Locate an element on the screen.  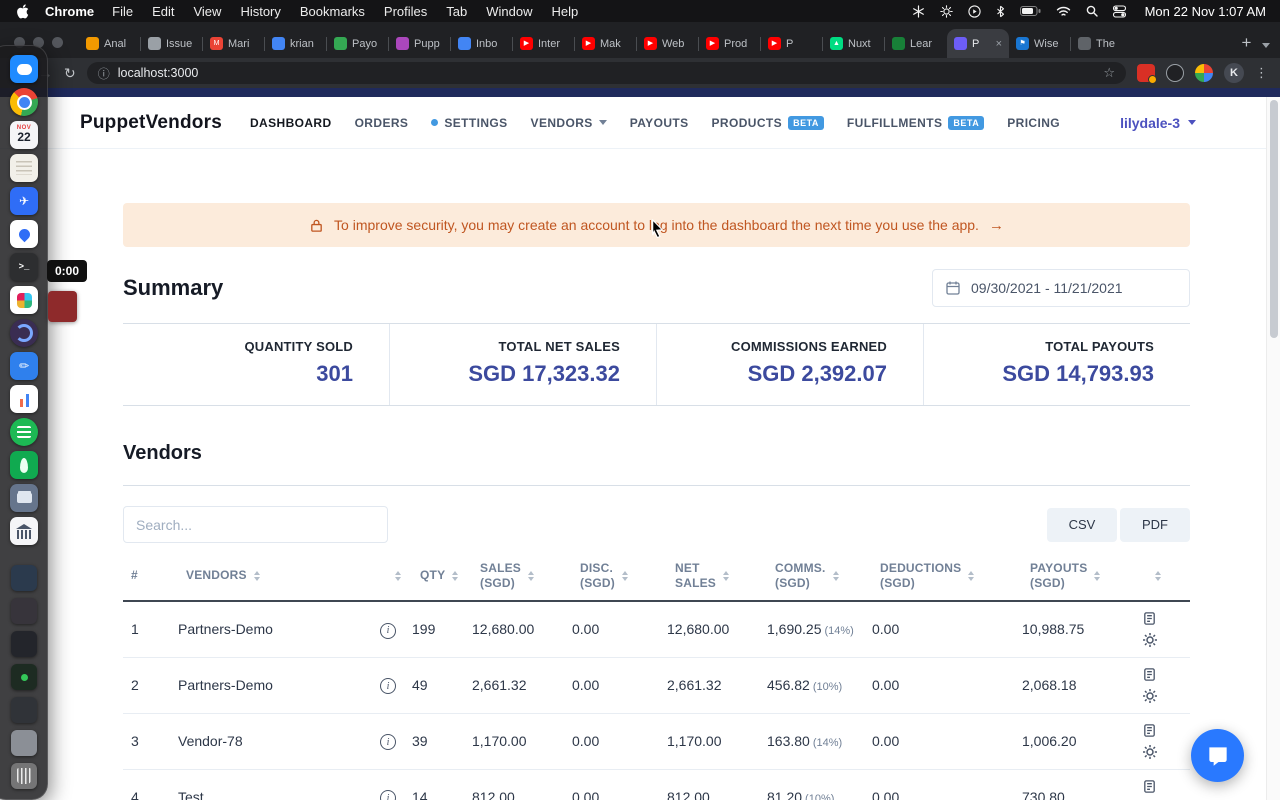
menubar-menu-item: Edit is located at coordinates (163, 11).